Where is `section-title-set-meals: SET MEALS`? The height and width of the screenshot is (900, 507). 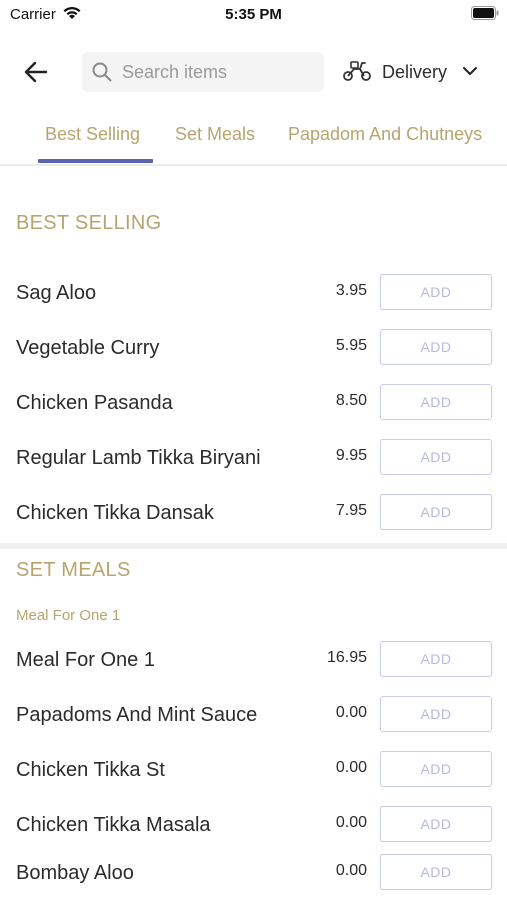 section-title-set-meals: SET MEALS is located at coordinates (73, 570).